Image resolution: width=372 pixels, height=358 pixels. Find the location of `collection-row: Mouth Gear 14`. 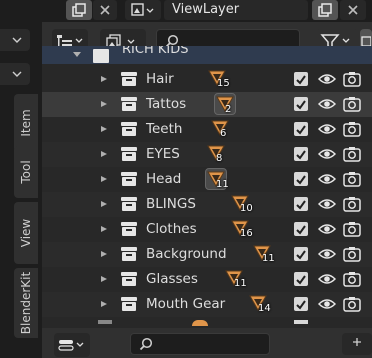

collection-row: Mouth Gear 14 is located at coordinates (207, 304).